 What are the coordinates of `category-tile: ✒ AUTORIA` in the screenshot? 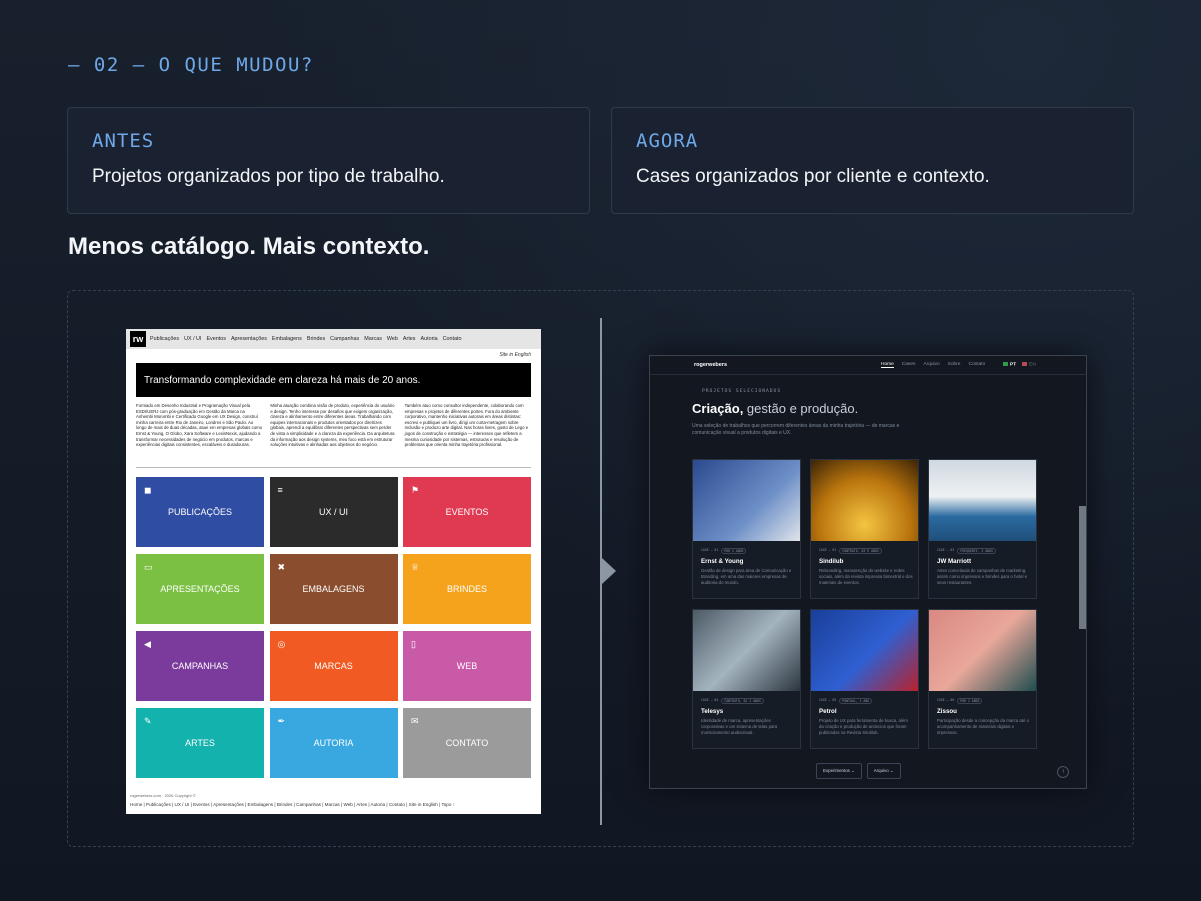 It's located at (333, 743).